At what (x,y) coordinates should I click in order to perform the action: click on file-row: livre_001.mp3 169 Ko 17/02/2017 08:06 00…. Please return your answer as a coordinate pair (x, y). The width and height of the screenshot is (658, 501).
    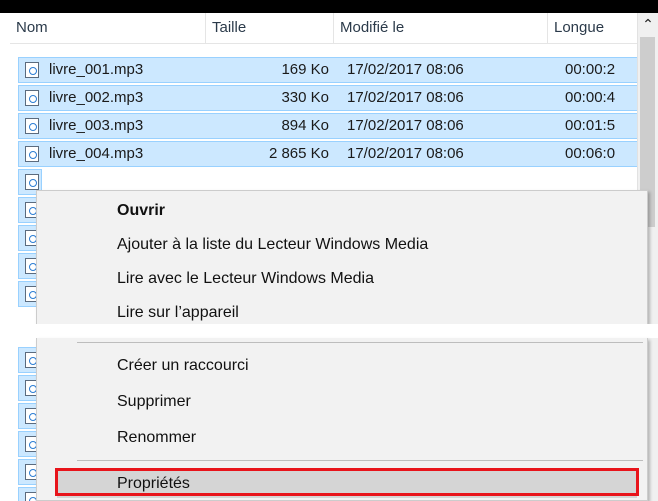
    Looking at the image, I should click on (328, 70).